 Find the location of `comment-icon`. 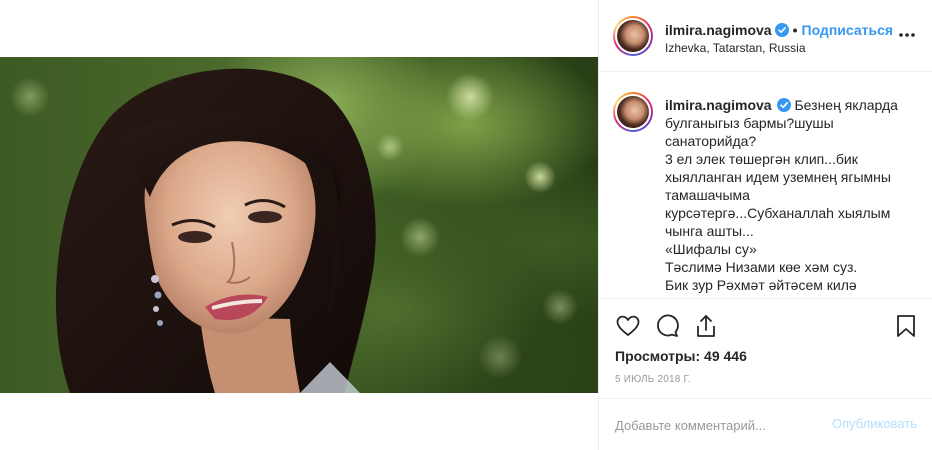

comment-icon is located at coordinates (668, 325).